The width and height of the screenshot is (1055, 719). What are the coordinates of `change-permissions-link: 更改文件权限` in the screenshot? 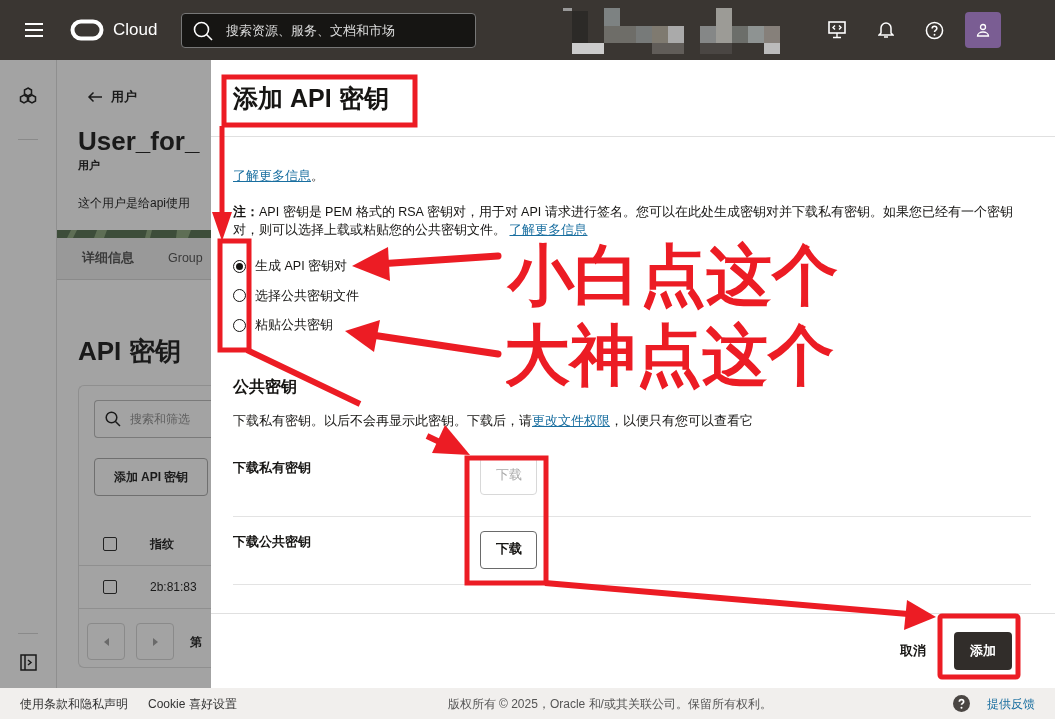 It's located at (571, 421).